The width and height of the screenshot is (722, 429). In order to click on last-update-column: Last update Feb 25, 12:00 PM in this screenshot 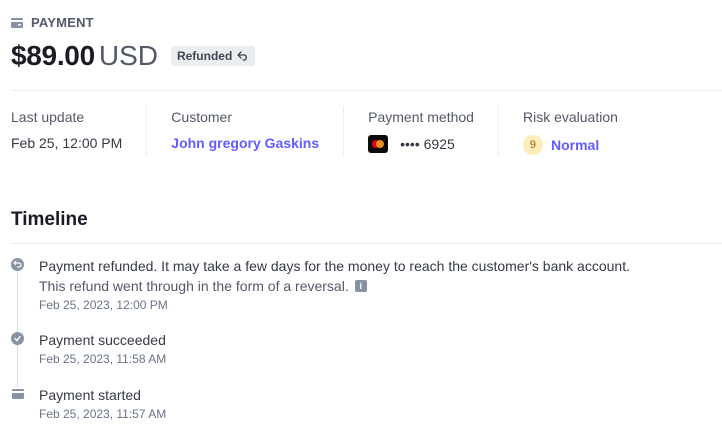, I will do `click(79, 131)`.